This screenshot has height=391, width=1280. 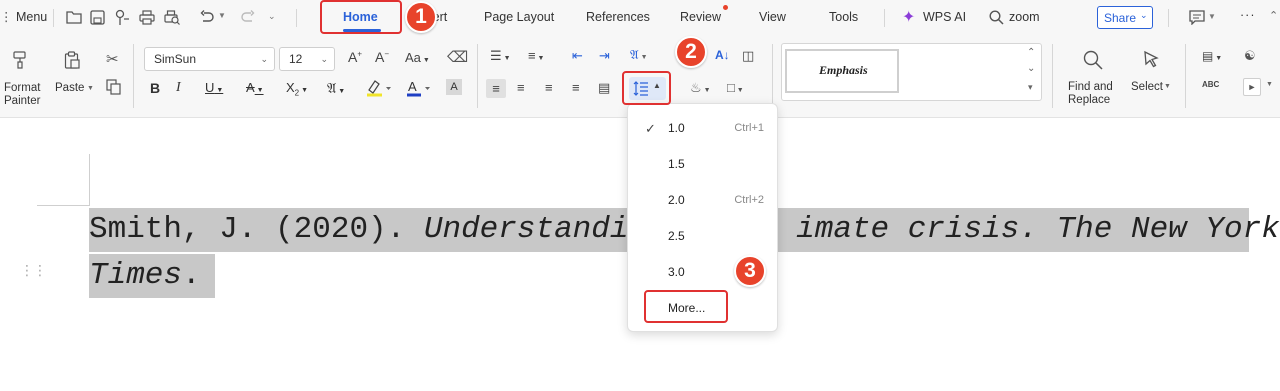 What do you see at coordinates (549, 87) in the screenshot?
I see `align-right-icon: ≡` at bounding box center [549, 87].